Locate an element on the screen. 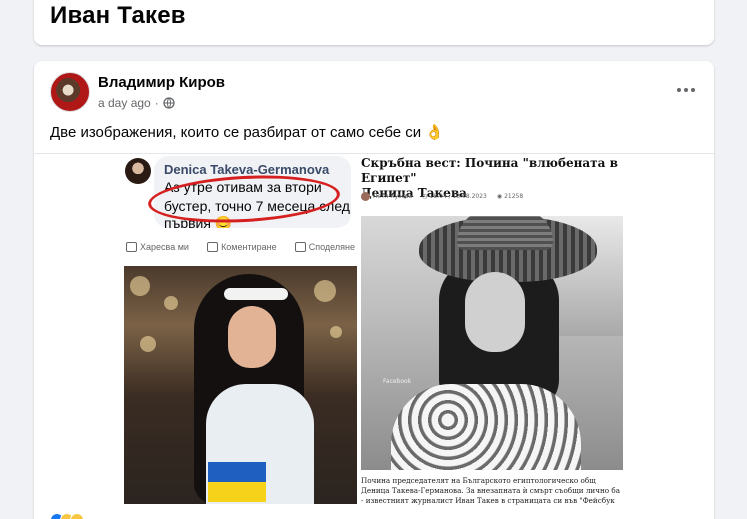 Image resolution: width=747 pixels, height=519 pixels. article-byline: Петя Кузева ◷ 18:04 / 13.08.2023 ◉ 21258 is located at coordinates (442, 196).